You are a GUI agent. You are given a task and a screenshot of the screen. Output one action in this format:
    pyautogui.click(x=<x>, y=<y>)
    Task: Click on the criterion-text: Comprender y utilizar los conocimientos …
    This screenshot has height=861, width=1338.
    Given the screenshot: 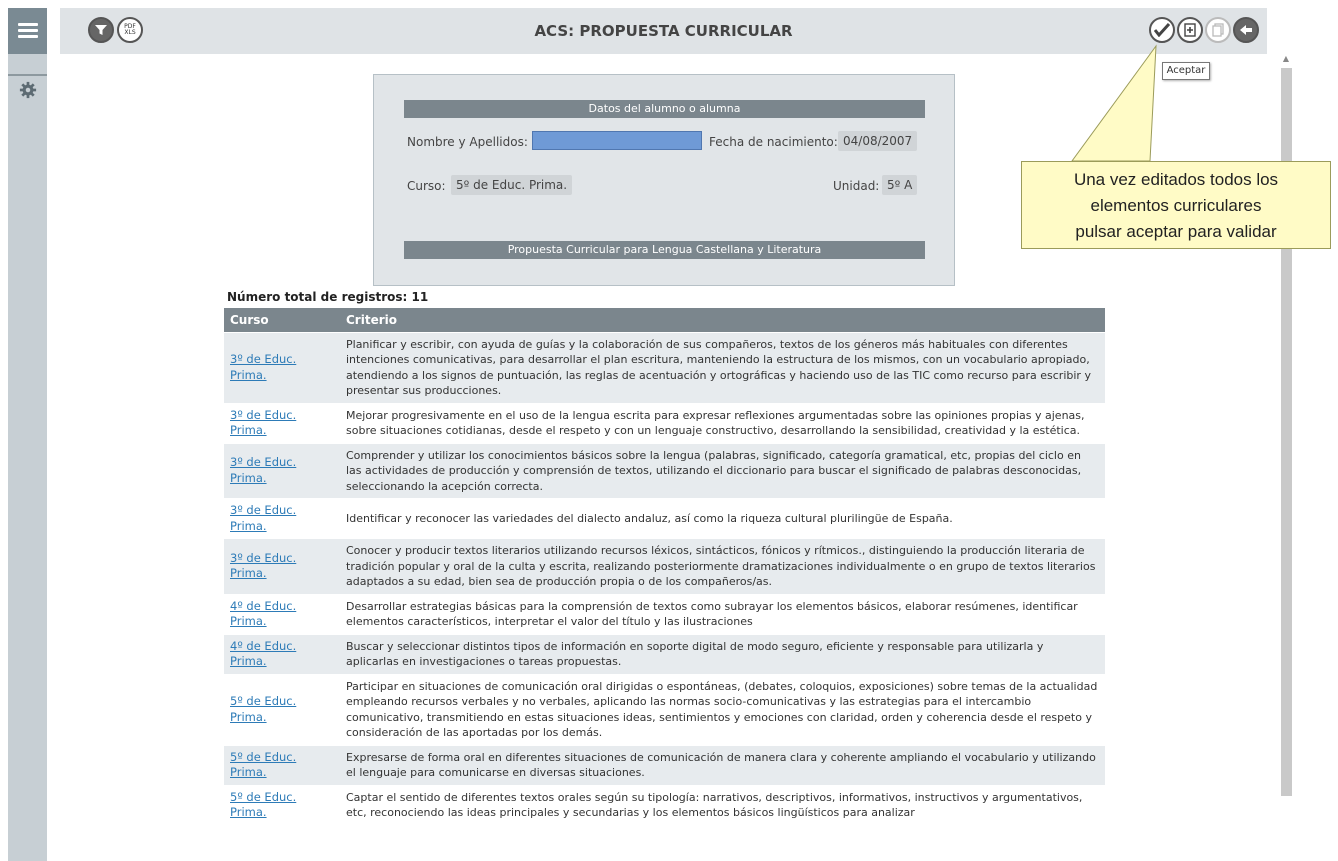 What is the action you would take?
    pyautogui.click(x=722, y=470)
    